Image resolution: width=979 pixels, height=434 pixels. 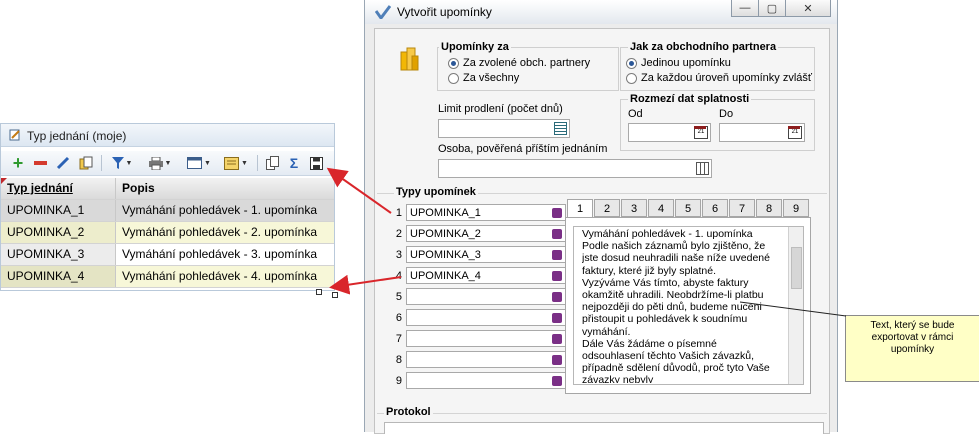 What do you see at coordinates (365, 284) in the screenshot?
I see `arrow-grid` at bounding box center [365, 284].